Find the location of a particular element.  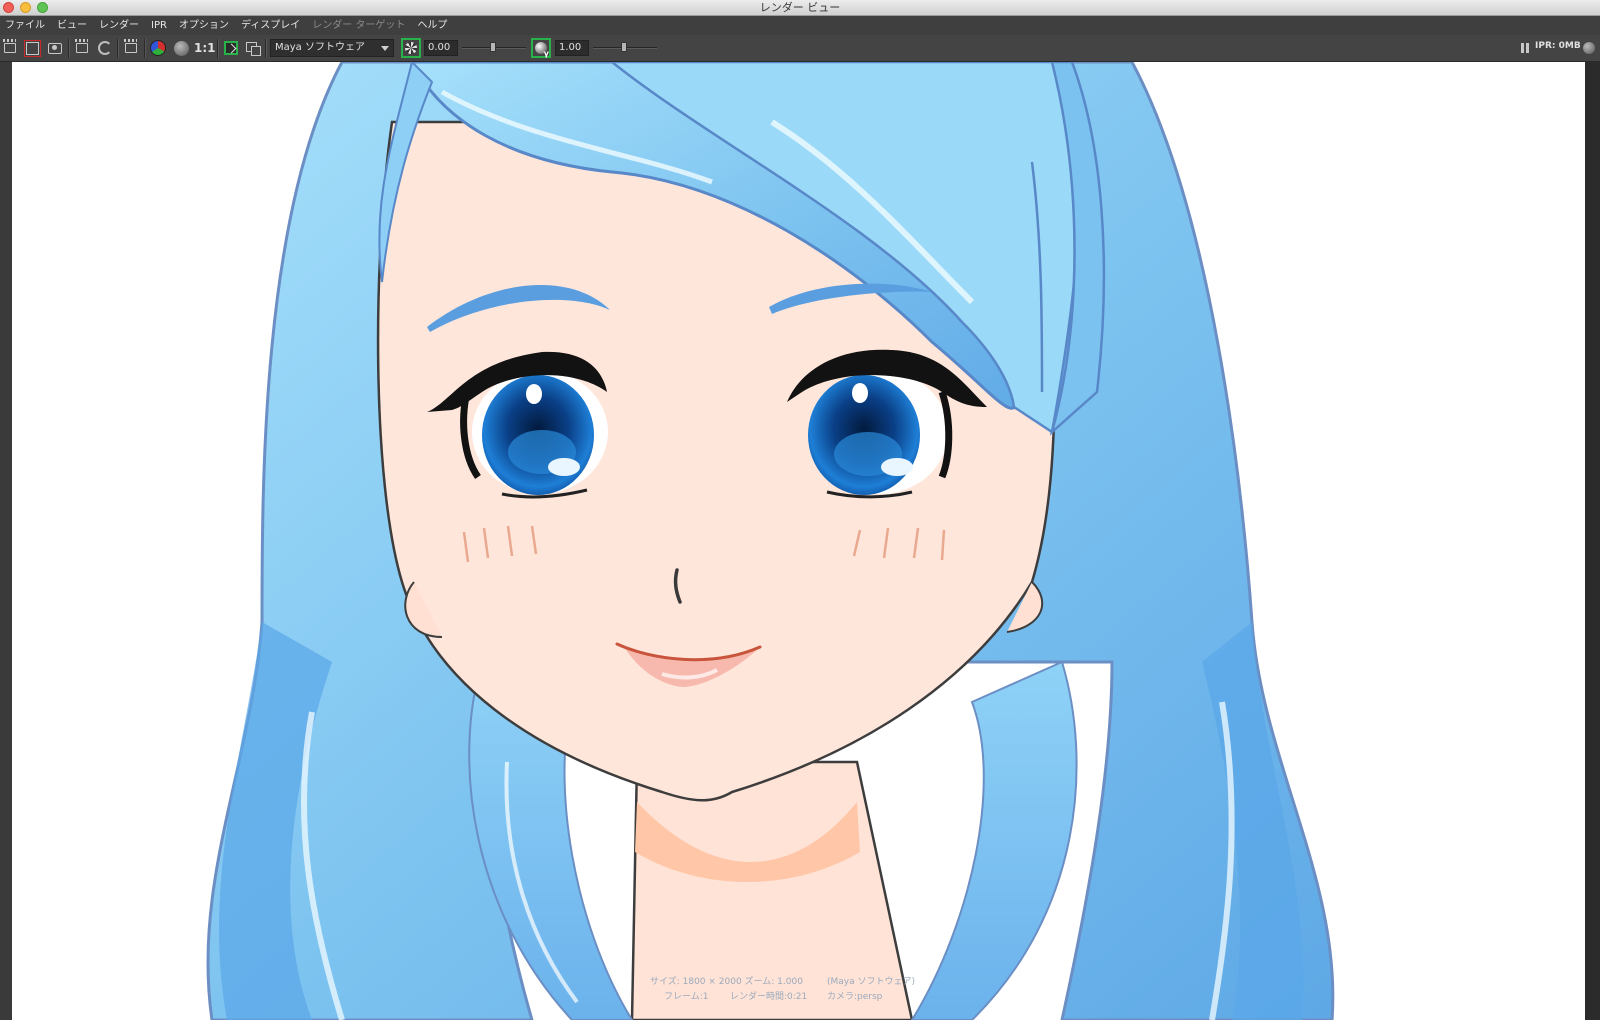

display-color-mgmt-button is located at coordinates (231, 48).